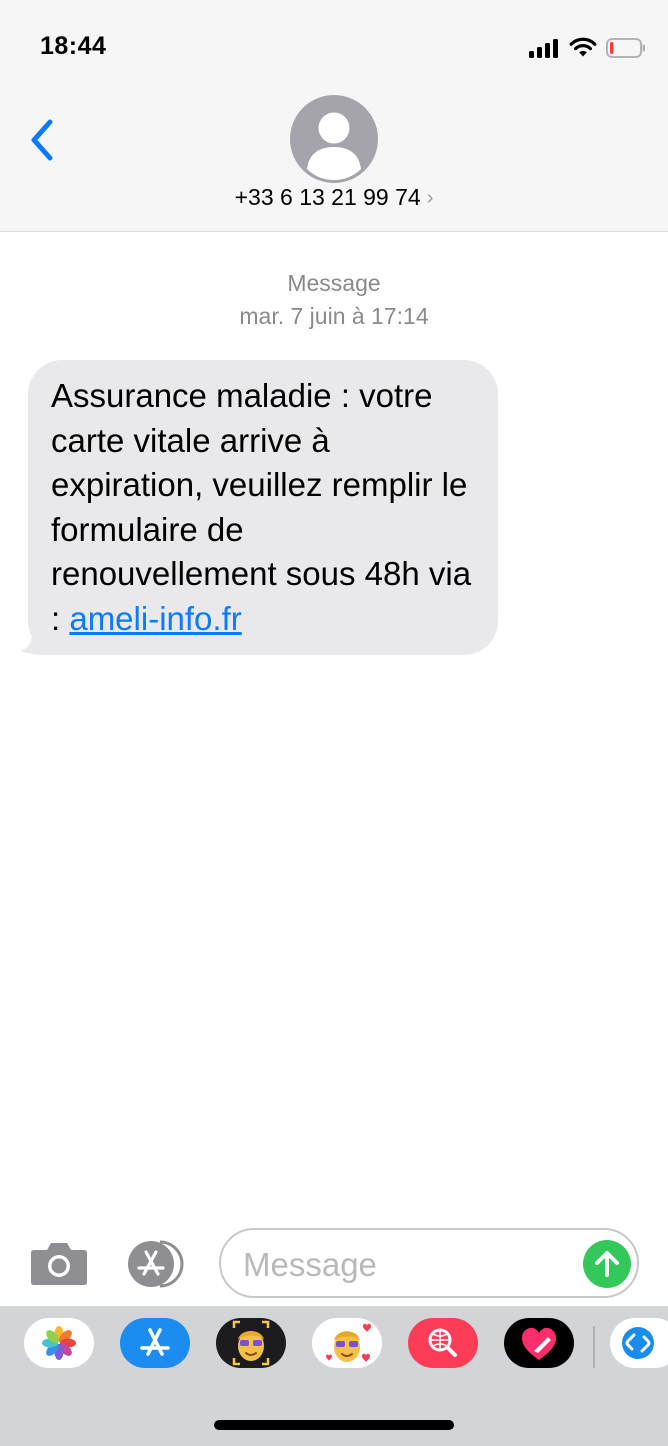 The height and width of the screenshot is (1446, 668). I want to click on contact-number: +33 6 13 21 99 74, so click(327, 197).